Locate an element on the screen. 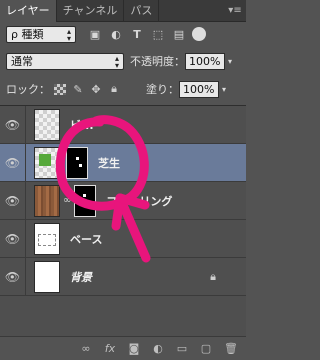 Image resolution: width=320 pixels, height=360 pixels. type-filter-icon: T is located at coordinates (137, 34).